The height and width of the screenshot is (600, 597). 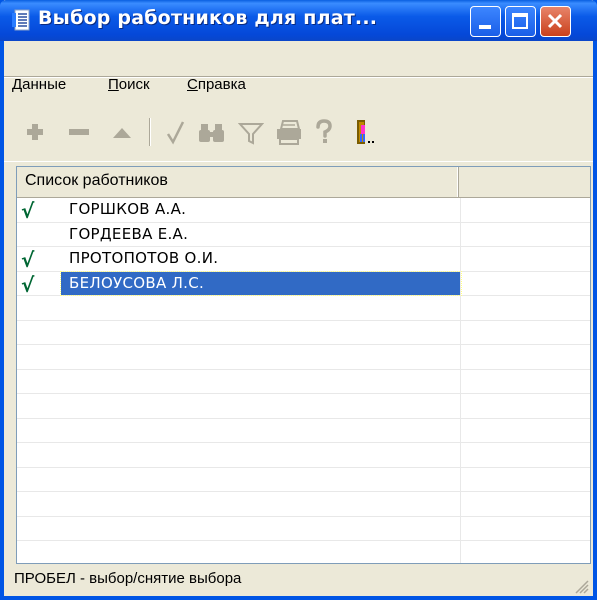 What do you see at coordinates (251, 132) in the screenshot?
I see `filter-icon` at bounding box center [251, 132].